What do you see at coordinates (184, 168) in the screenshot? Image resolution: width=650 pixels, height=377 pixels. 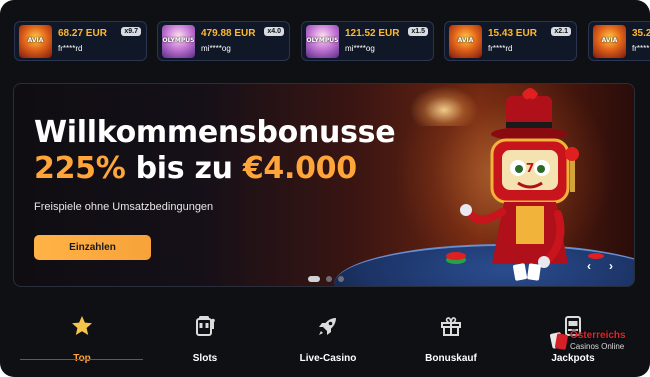 I see `bonus-connector-text: bis zu` at bounding box center [184, 168].